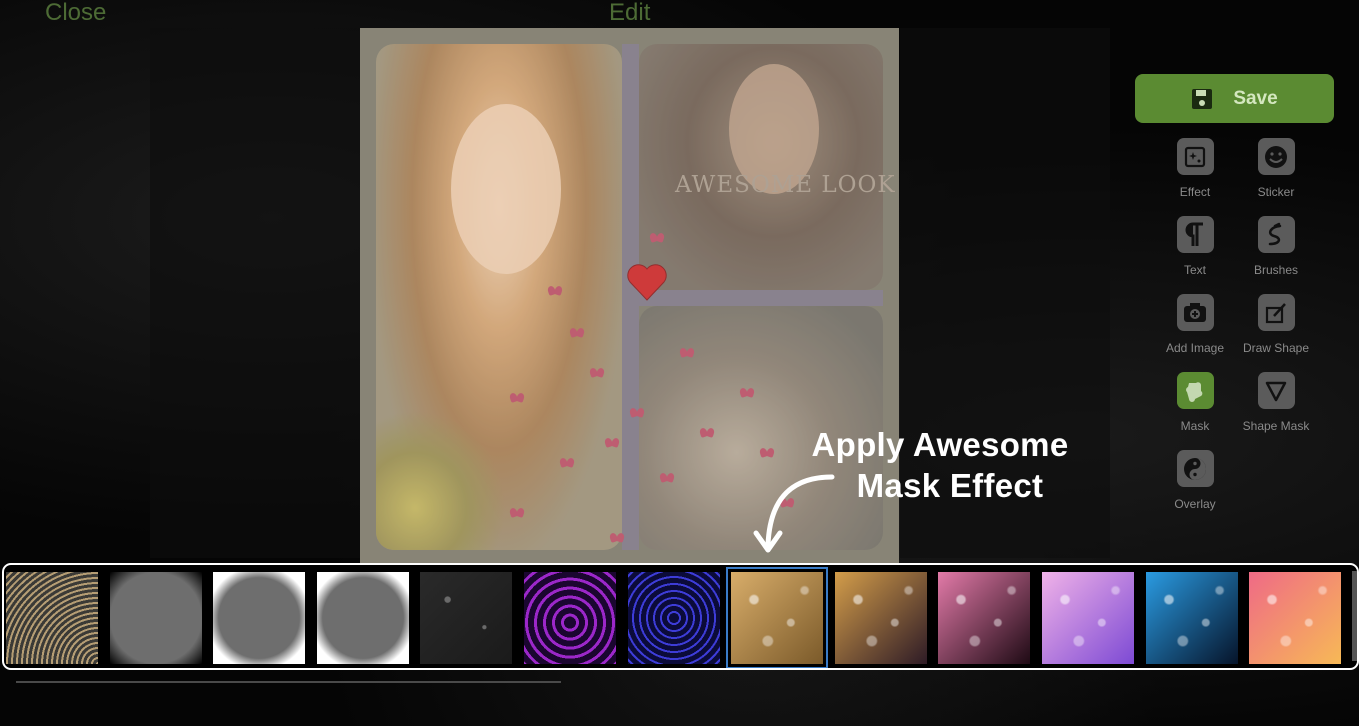 This screenshot has width=1359, height=726. I want to click on mask-thumbnail-white-border-mask, so click(259, 618).